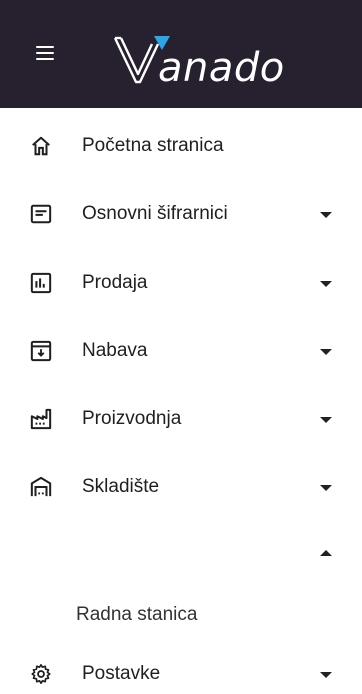  What do you see at coordinates (41, 283) in the screenshot?
I see `bar-chart-icon` at bounding box center [41, 283].